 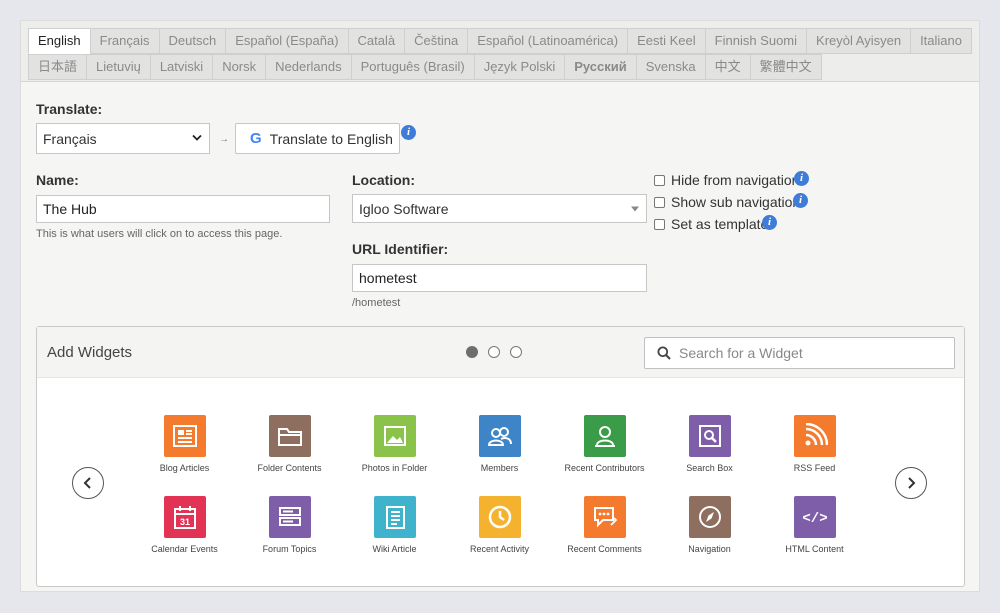 I want to click on widget-label: Photos in Folder, so click(x=394, y=468).